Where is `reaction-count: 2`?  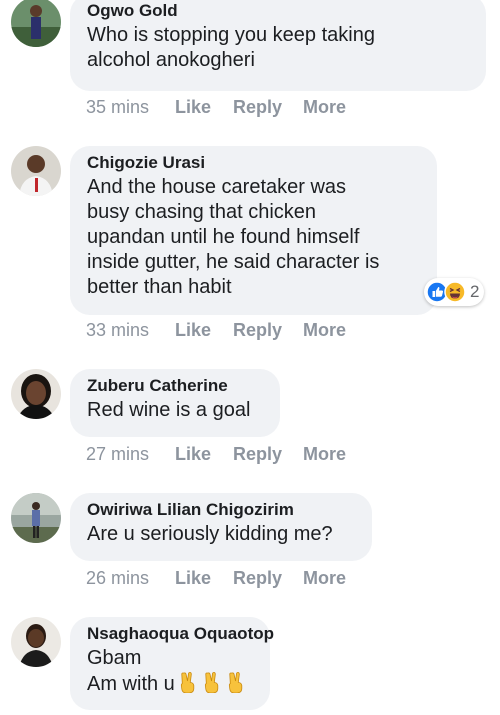 reaction-count: 2 is located at coordinates (475, 291).